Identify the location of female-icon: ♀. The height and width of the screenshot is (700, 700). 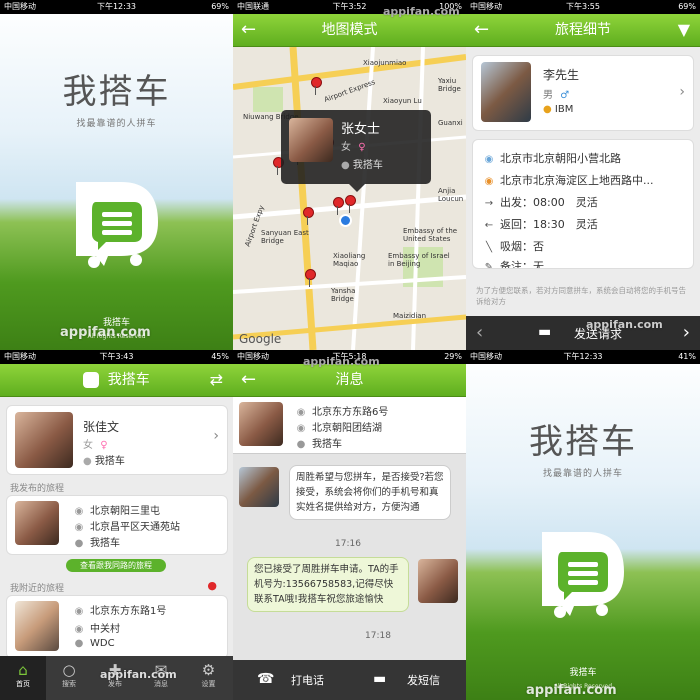
(104, 445).